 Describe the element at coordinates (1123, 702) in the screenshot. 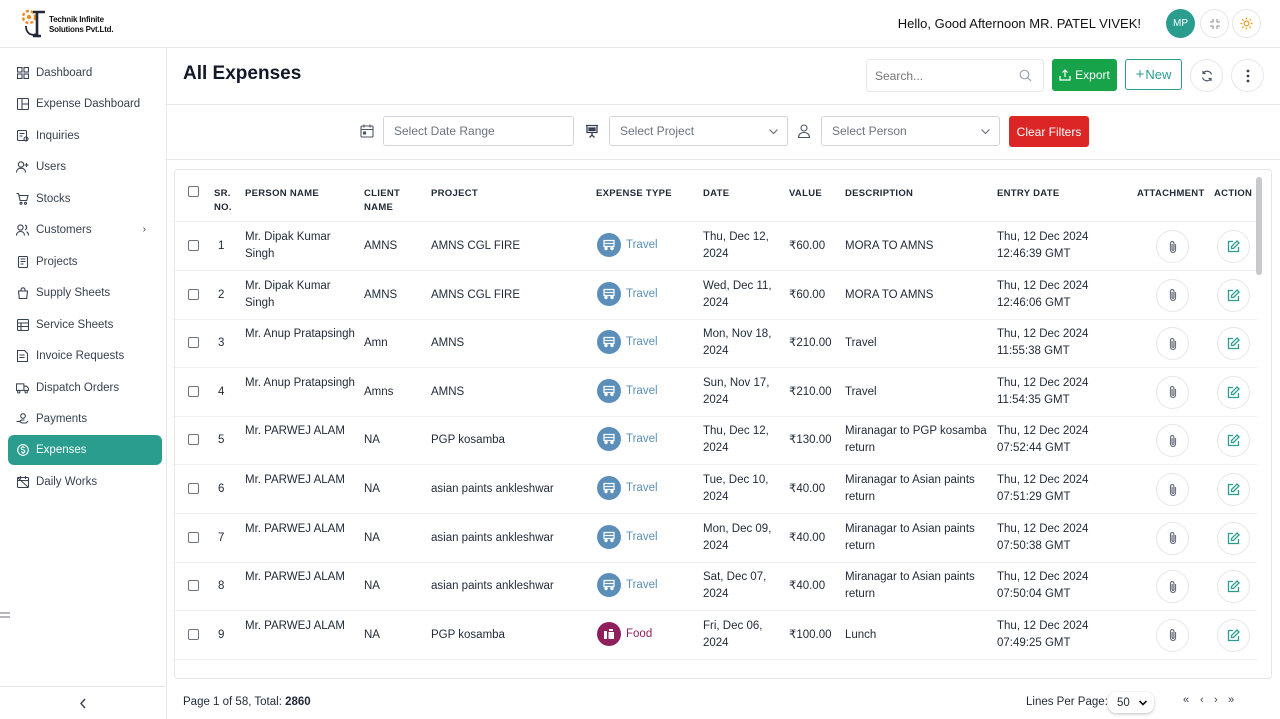

I see `lines-per-page-value: 50` at that location.